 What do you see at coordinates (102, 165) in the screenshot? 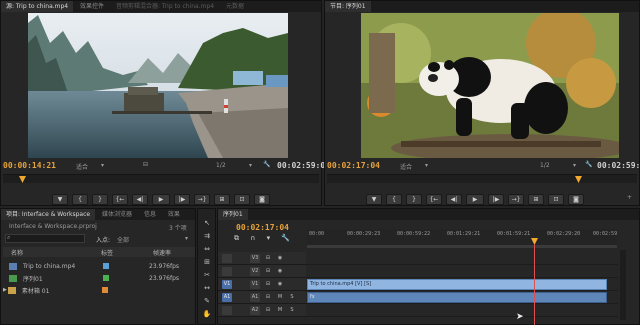
I see `source-fit-dropdown-icon: ▾` at bounding box center [102, 165].